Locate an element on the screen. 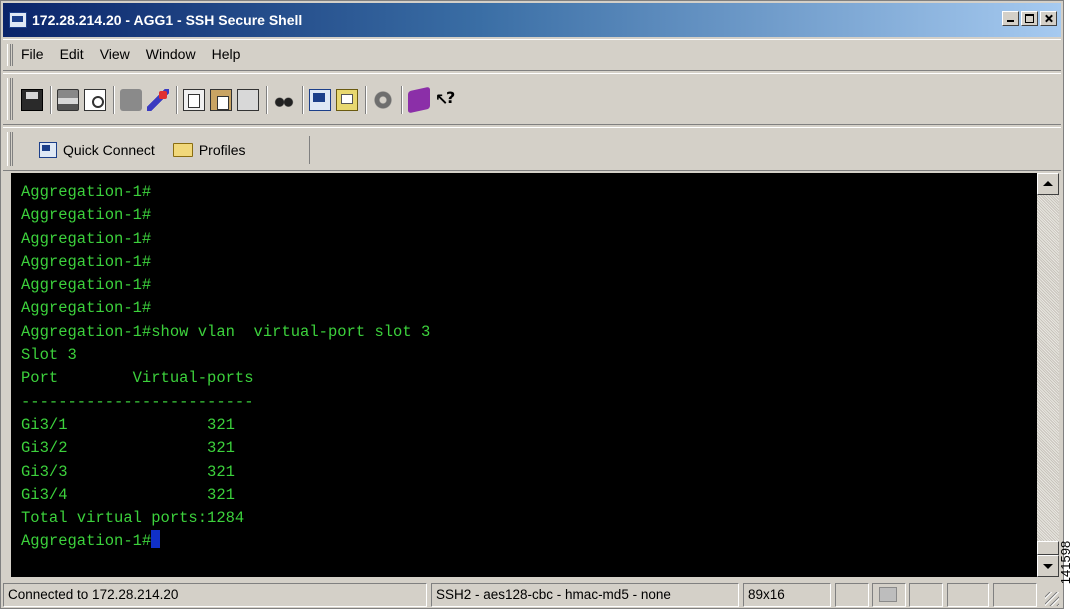 The image size is (1092, 609). scroll-thumb is located at coordinates (1048, 548).